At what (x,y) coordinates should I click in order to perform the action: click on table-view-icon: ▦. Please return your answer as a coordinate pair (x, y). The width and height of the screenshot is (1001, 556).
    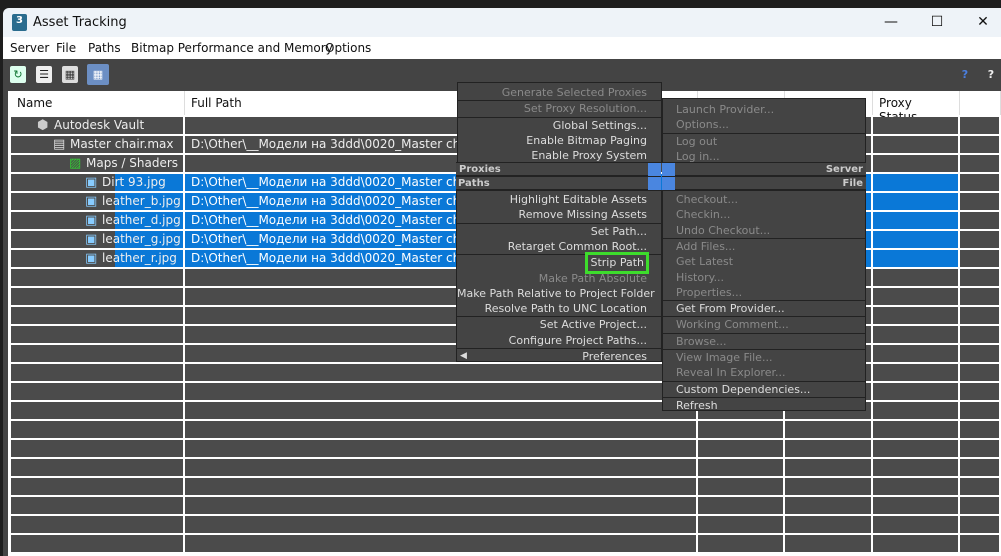
    Looking at the image, I should click on (98, 74).